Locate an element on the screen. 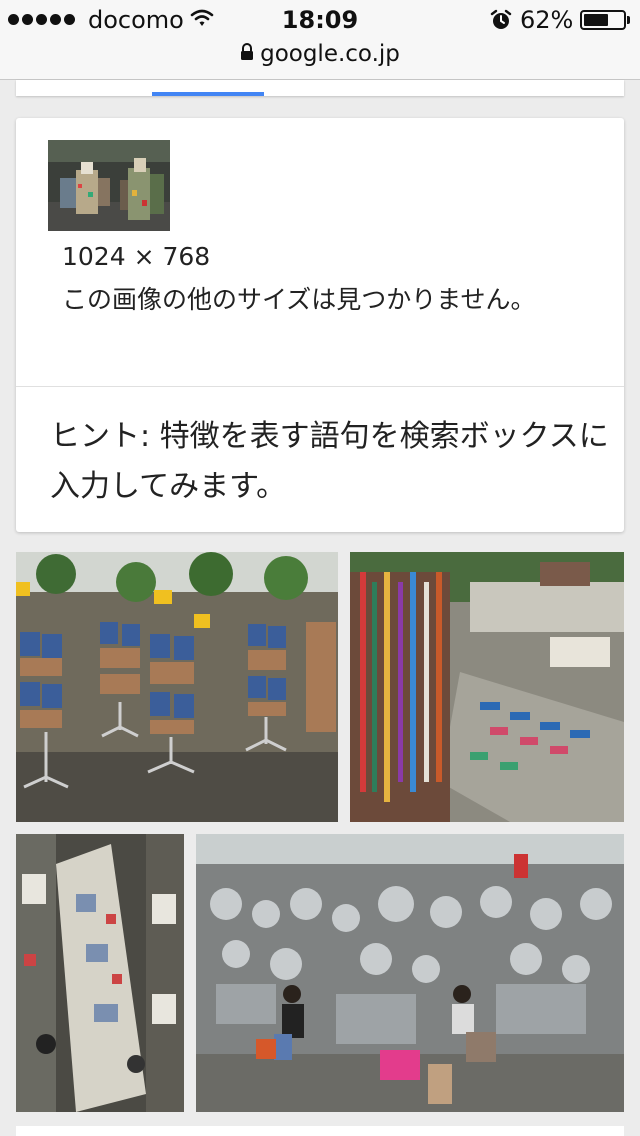 Image resolution: width=640 pixels, height=1136 pixels. no-other-sizes-message: この画像の他のサイズは見つかりません。 is located at coordinates (299, 299).